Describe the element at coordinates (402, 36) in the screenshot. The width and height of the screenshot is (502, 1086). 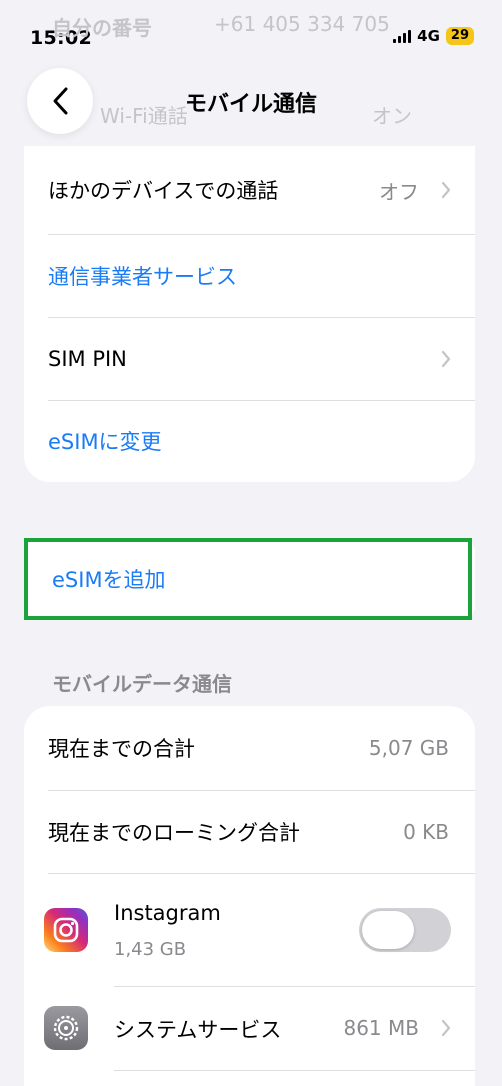
I see `signal-icon` at that location.